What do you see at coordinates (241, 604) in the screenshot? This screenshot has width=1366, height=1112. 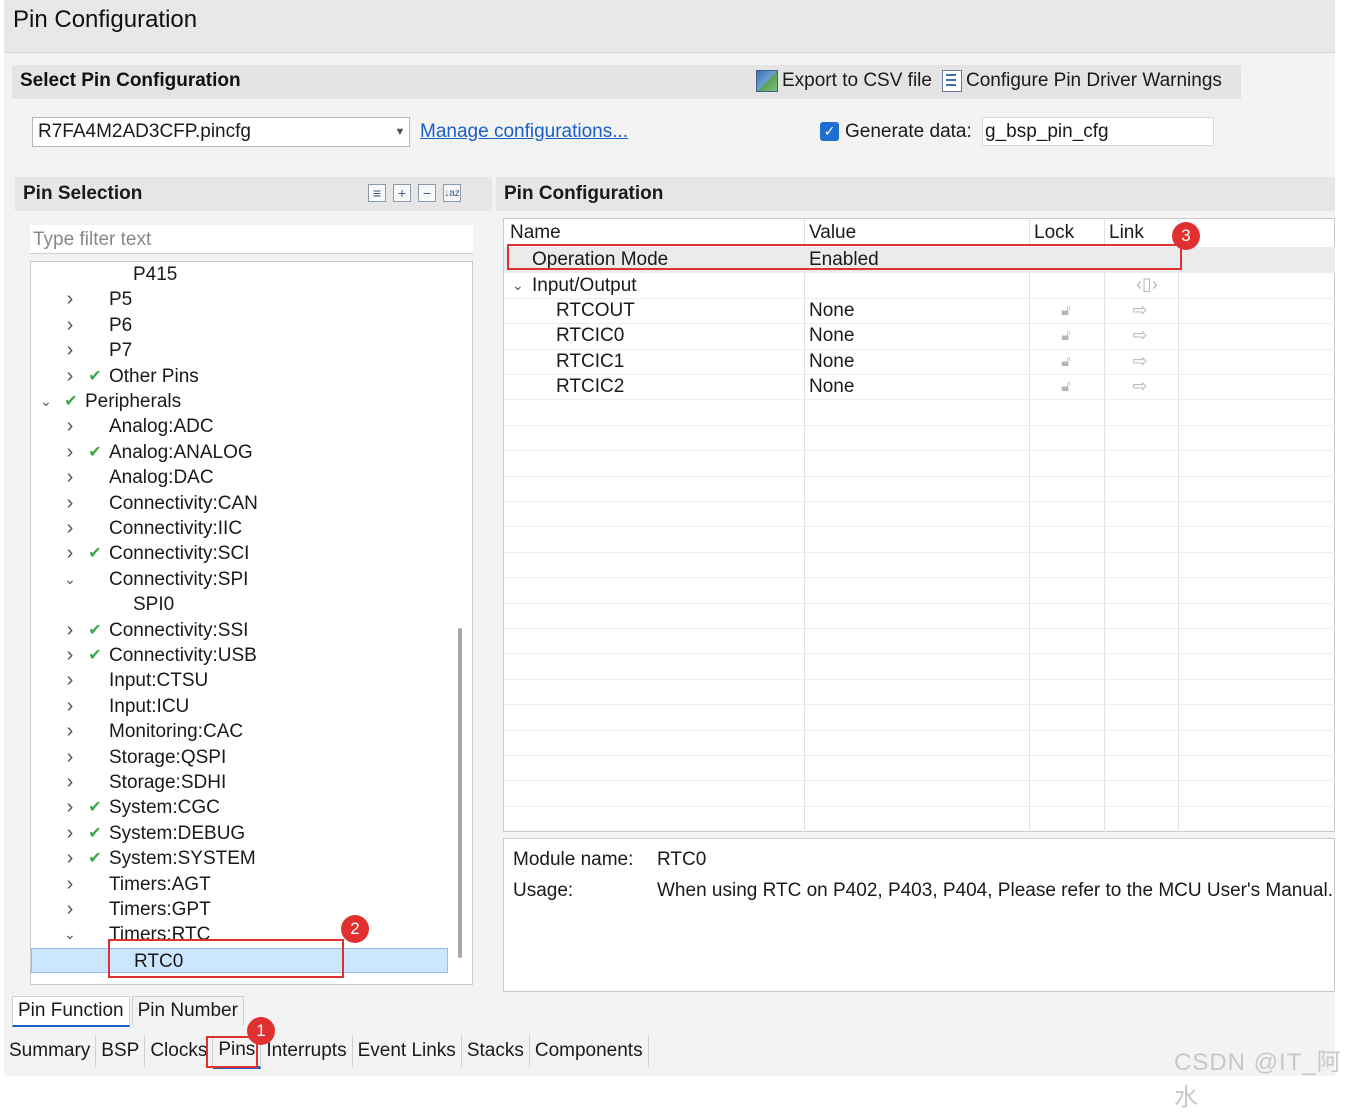 I see `tree-item: SPI0` at bounding box center [241, 604].